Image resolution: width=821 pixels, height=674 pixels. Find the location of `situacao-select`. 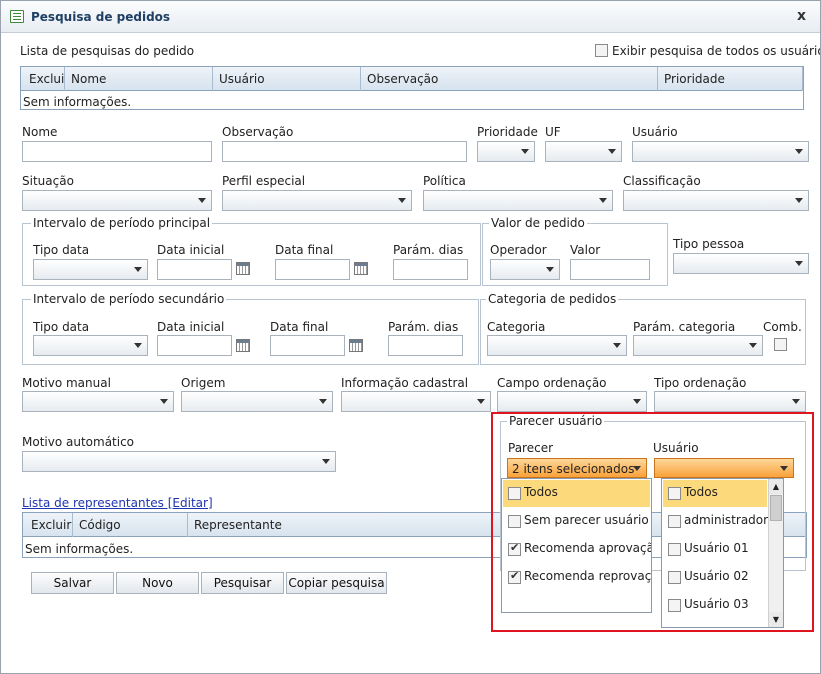

situacao-select is located at coordinates (117, 200).